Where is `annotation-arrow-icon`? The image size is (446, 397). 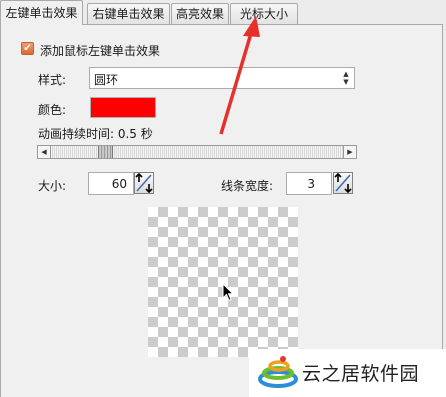 annotation-arrow-icon is located at coordinates (239, 75).